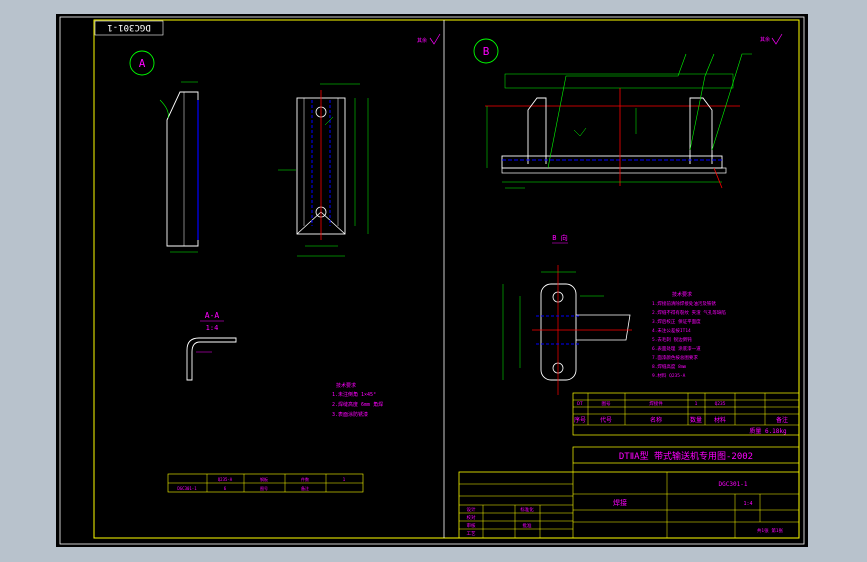 This screenshot has width=867, height=562. Describe the element at coordinates (720, 420) in the screenshot. I see `material-header-material: 材料` at that location.